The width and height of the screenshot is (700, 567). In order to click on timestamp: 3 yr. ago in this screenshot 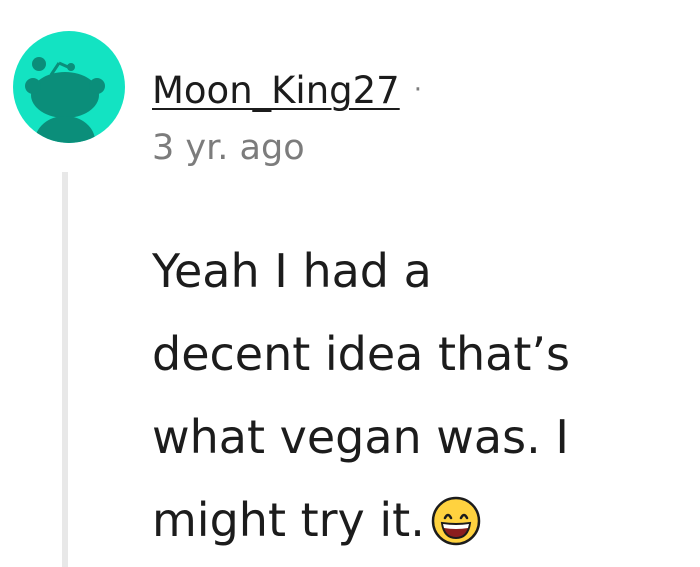, I will do `click(228, 148)`.